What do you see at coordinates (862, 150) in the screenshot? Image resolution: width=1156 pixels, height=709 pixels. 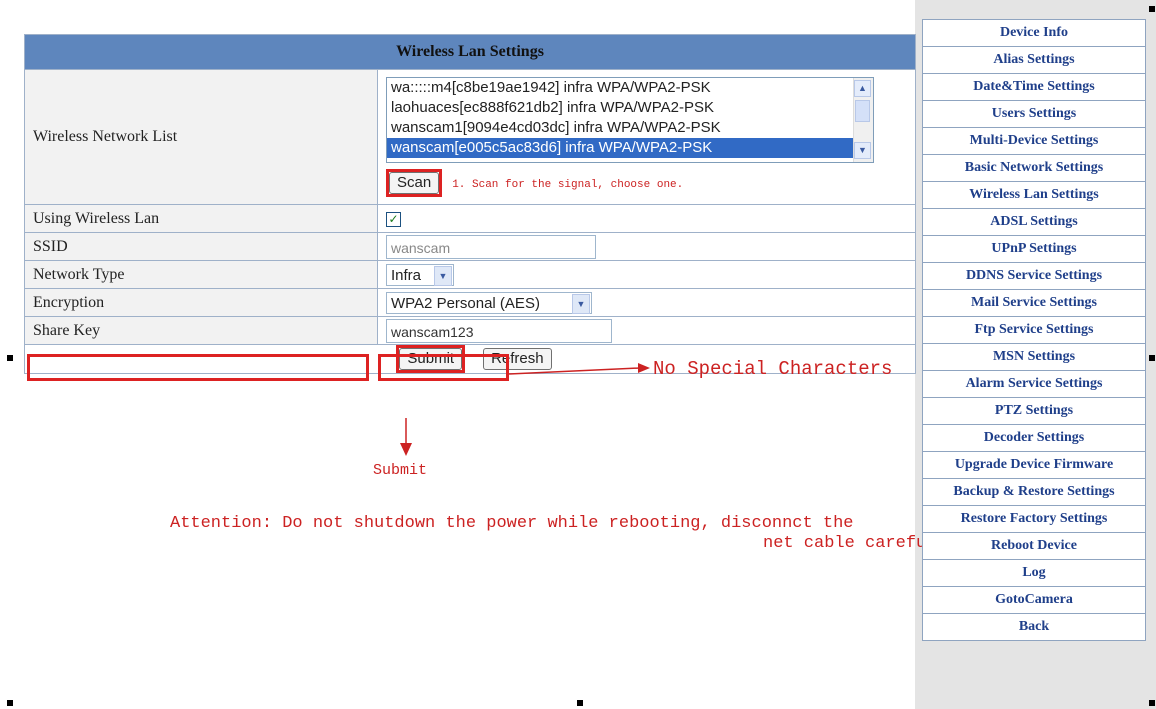 I see `scroll-down-icon: ▼` at bounding box center [862, 150].